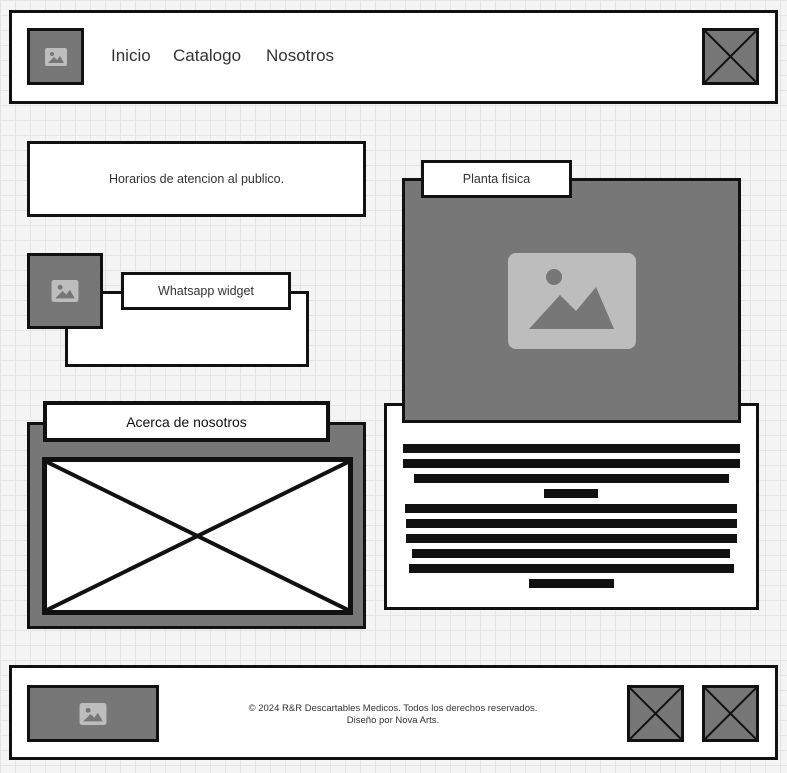 This screenshot has height=773, width=787. I want to click on plant-title-tab: Planta fisica, so click(496, 179).